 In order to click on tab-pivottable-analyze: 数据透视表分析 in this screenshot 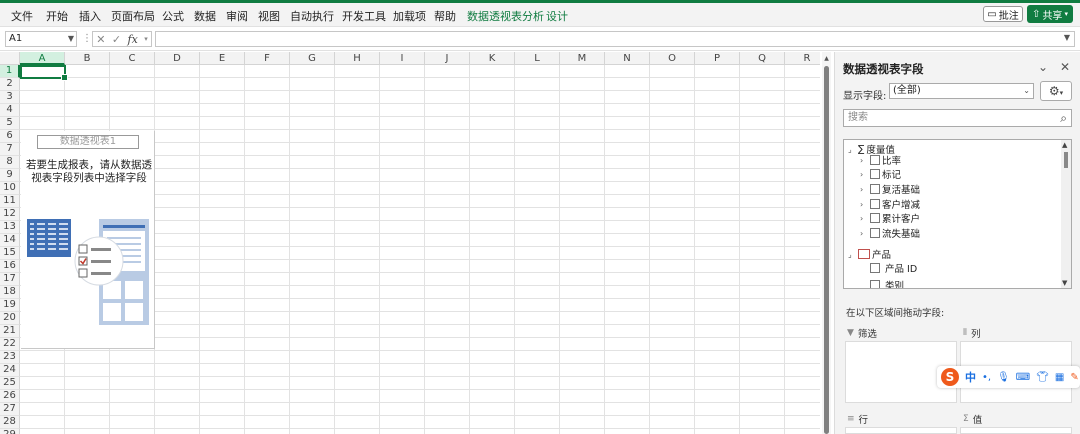, I will do `click(505, 16)`.